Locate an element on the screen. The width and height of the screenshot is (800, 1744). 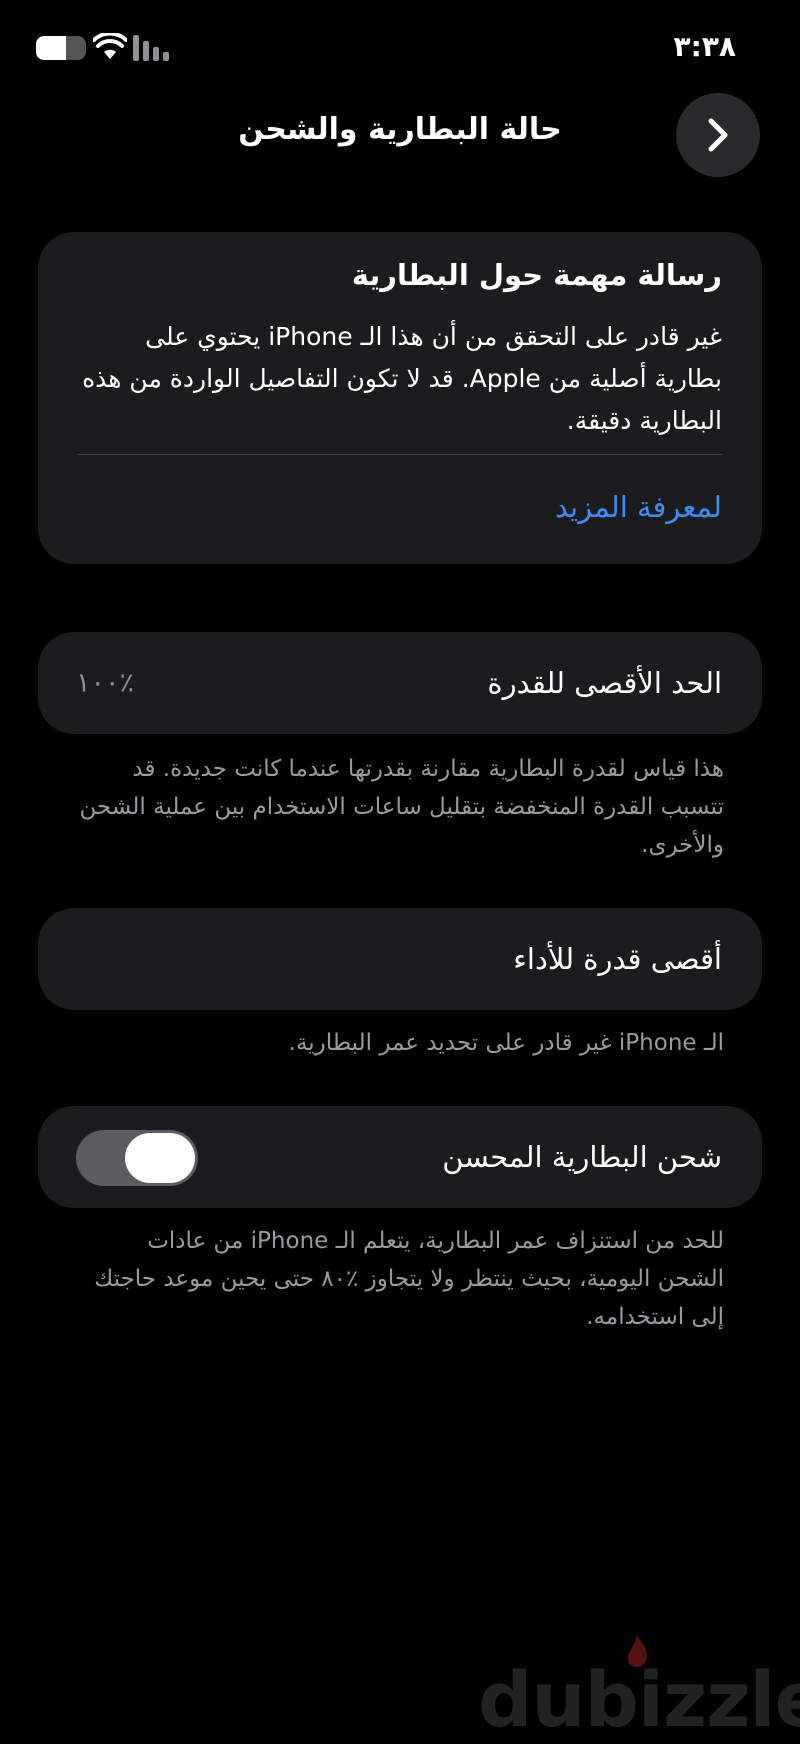
chevron-right-icon is located at coordinates (718, 135).